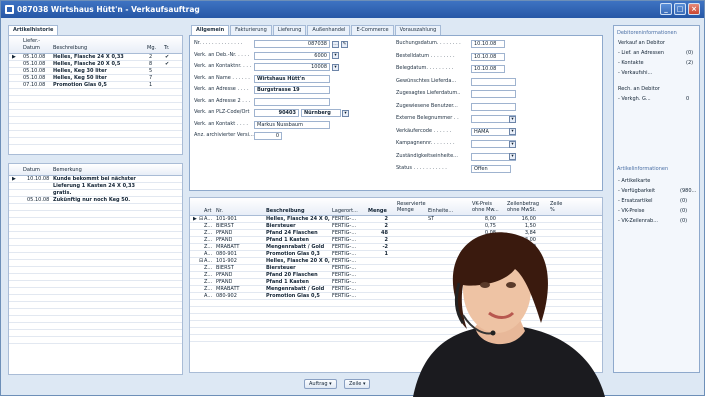 The width and height of the screenshot is (705, 397). What do you see at coordinates (223, 66) in the screenshot?
I see `field-label: Verk. an Kontaktnr. . . .` at bounding box center [223, 66].